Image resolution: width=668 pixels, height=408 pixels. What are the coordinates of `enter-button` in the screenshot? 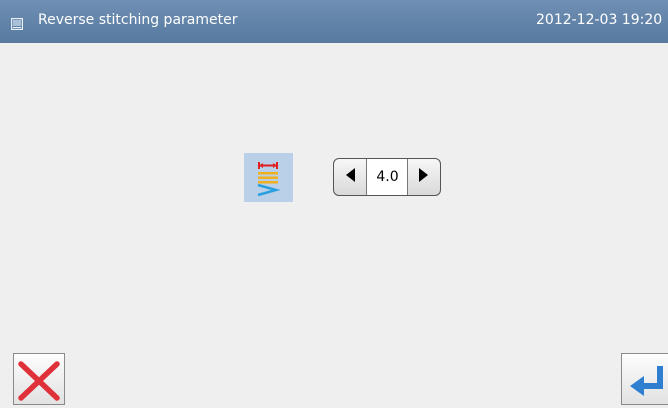 It's located at (644, 379).